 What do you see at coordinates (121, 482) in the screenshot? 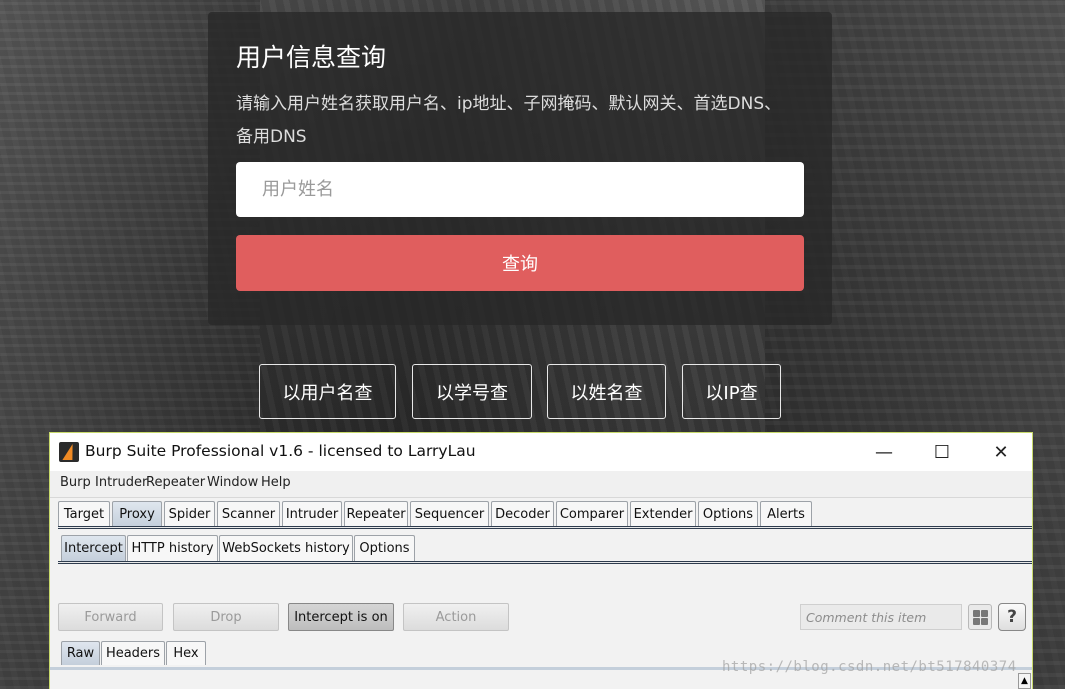
I see `menu-intruder: Intruder` at bounding box center [121, 482].